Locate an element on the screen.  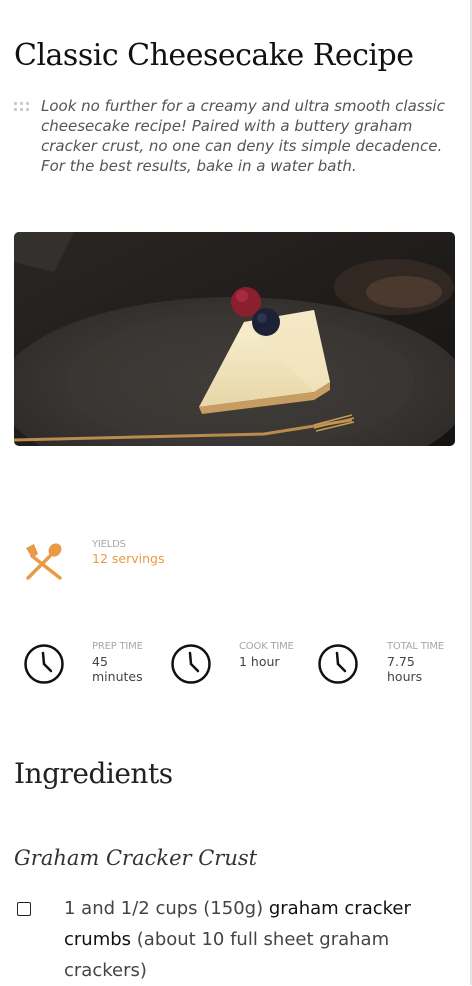
drag-handle-icon is located at coordinates (23, 108).